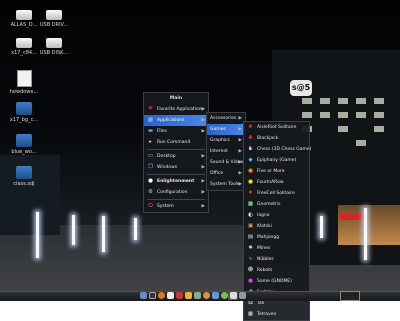 Image resolution: width=400 pixels, height=321 pixels. I want to click on menu-item-game: ♦ FreeCell Solitaire, so click(276, 193).